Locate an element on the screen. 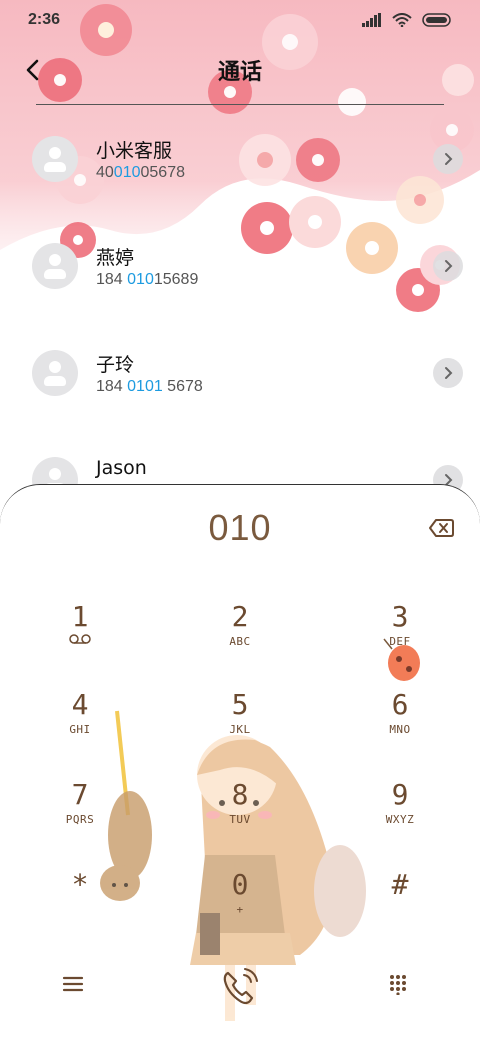 Image resolution: width=480 pixels, height=1040 pixels. contact-number: 4001005678 is located at coordinates (140, 173).